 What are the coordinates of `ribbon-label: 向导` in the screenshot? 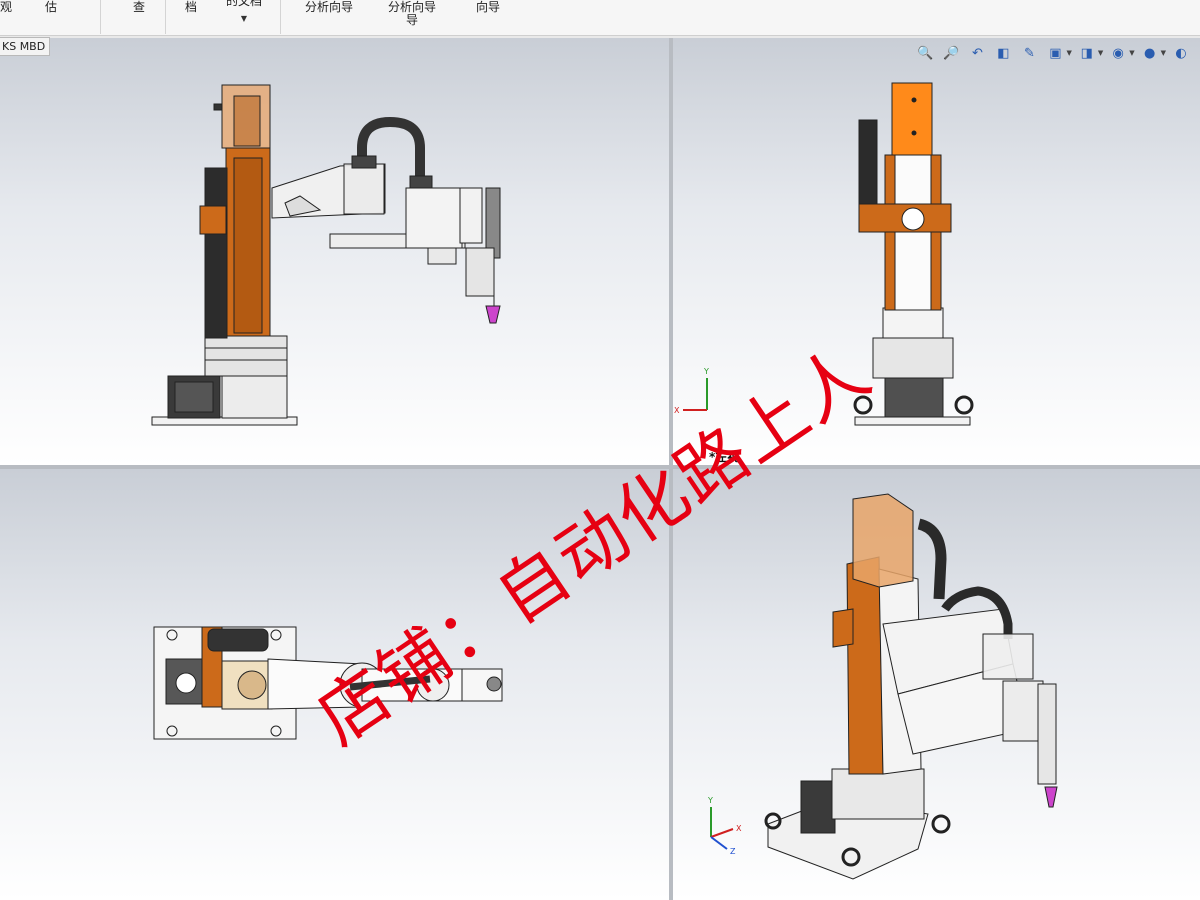 It's located at (488, 7).